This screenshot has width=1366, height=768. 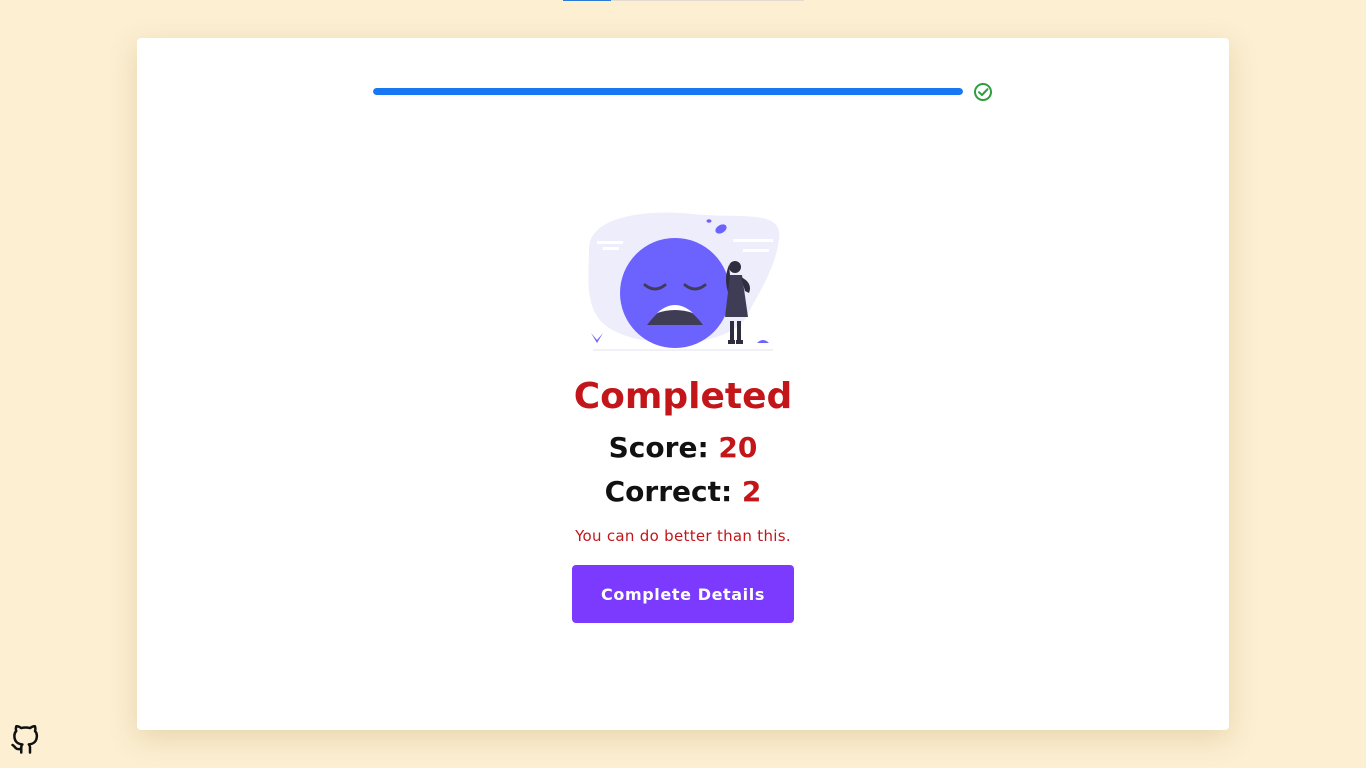 What do you see at coordinates (751, 491) in the screenshot?
I see `correct-value: 2` at bounding box center [751, 491].